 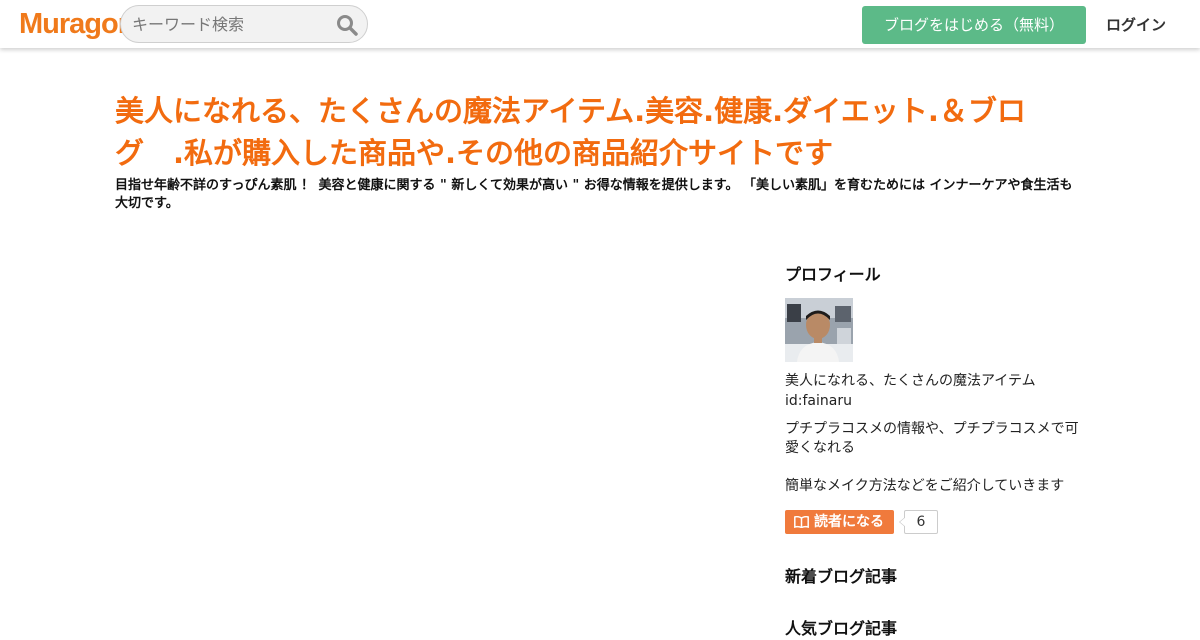 What do you see at coordinates (841, 576) in the screenshot?
I see `new-posts-heading: 新着ブログ記事` at bounding box center [841, 576].